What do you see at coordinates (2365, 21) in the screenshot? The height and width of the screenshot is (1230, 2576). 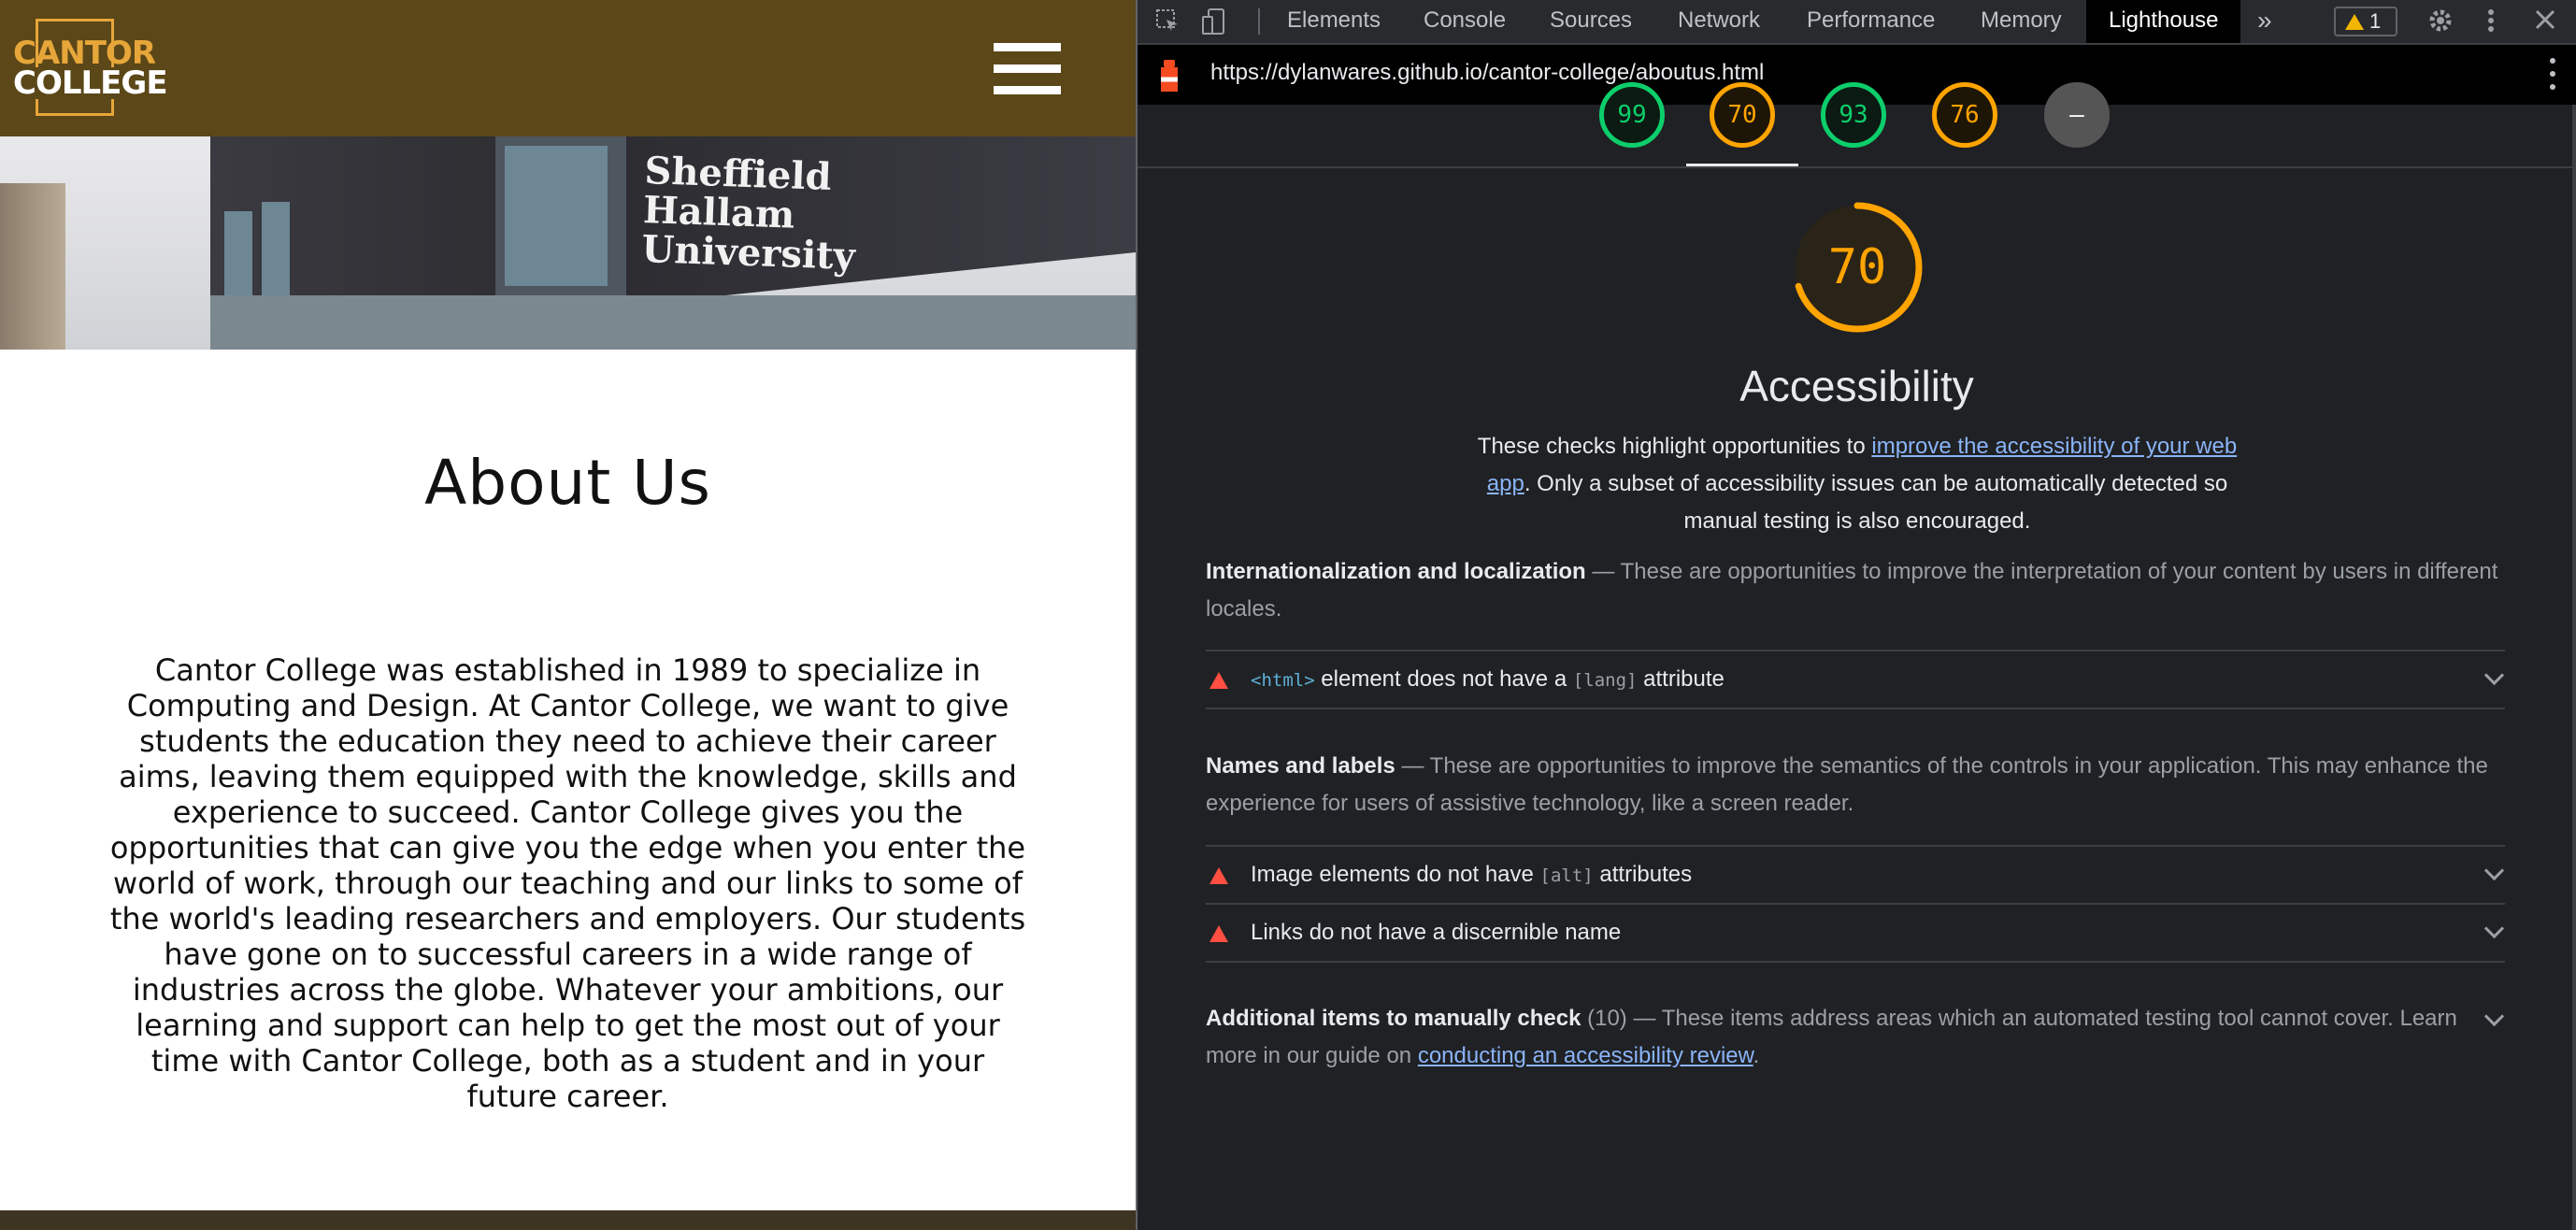 I see `warnings-badge: 1` at bounding box center [2365, 21].